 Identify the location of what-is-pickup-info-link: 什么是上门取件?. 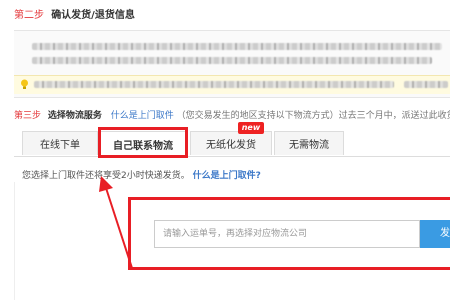
(227, 176).